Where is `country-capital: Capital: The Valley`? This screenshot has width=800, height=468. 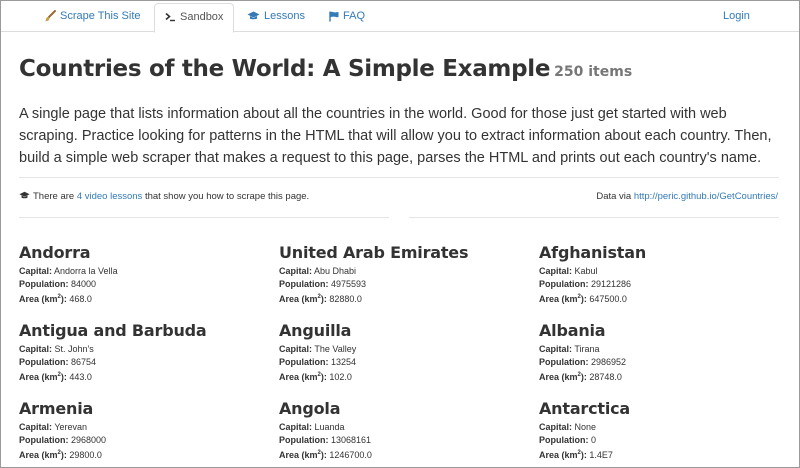
country-capital: Capital: The Valley is located at coordinates (404, 349).